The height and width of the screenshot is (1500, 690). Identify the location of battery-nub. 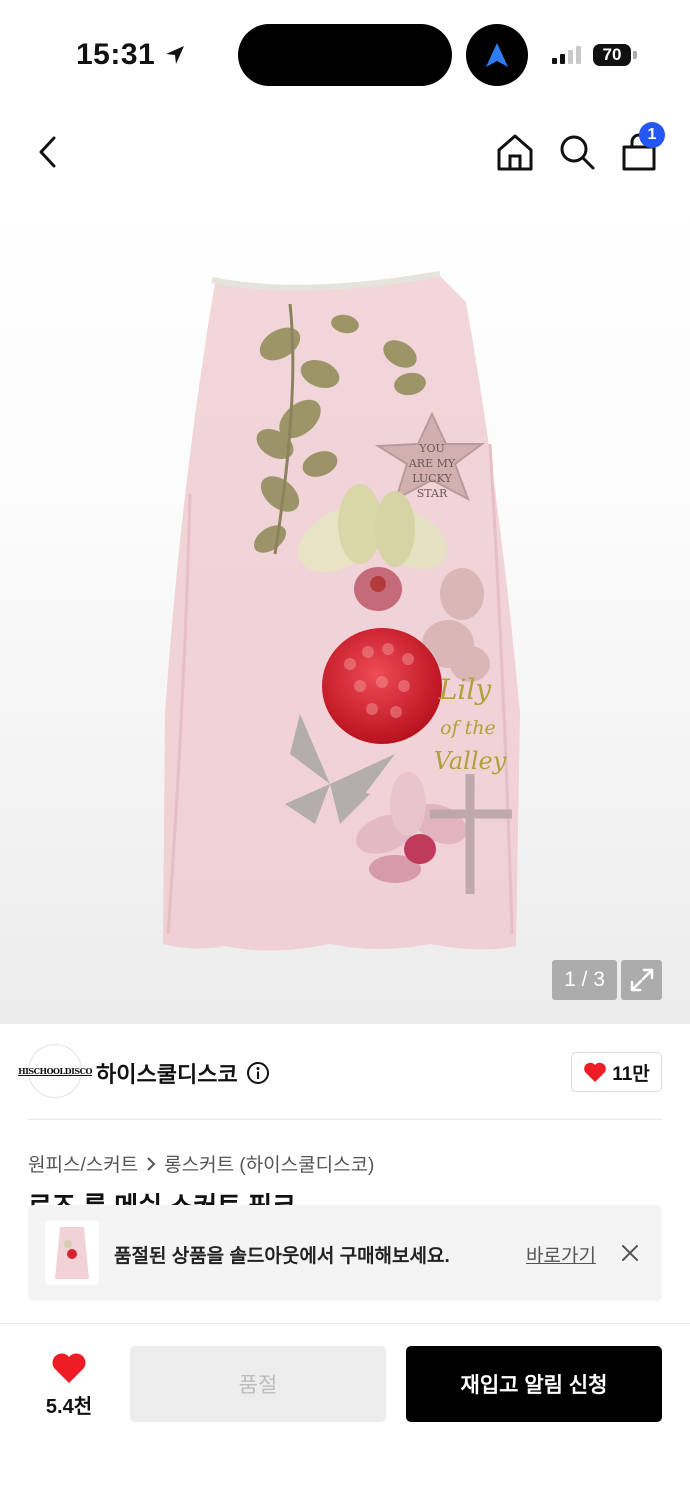
(635, 55).